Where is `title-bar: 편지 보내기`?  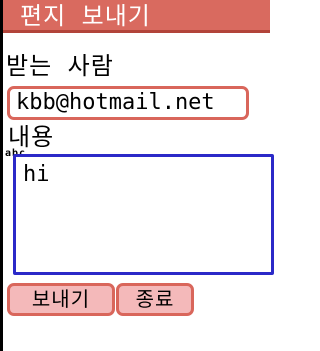 title-bar: 편지 보내기 is located at coordinates (136, 16).